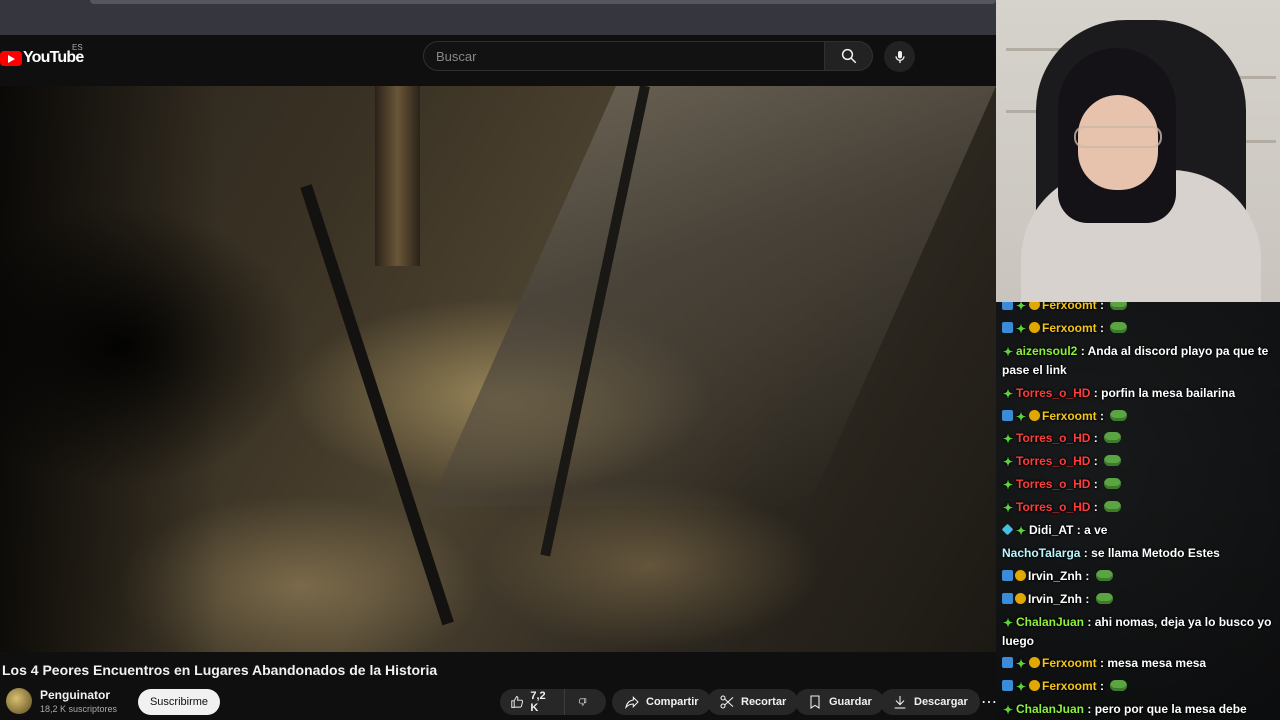  I want to click on share-button: Compartir, so click(661, 702).